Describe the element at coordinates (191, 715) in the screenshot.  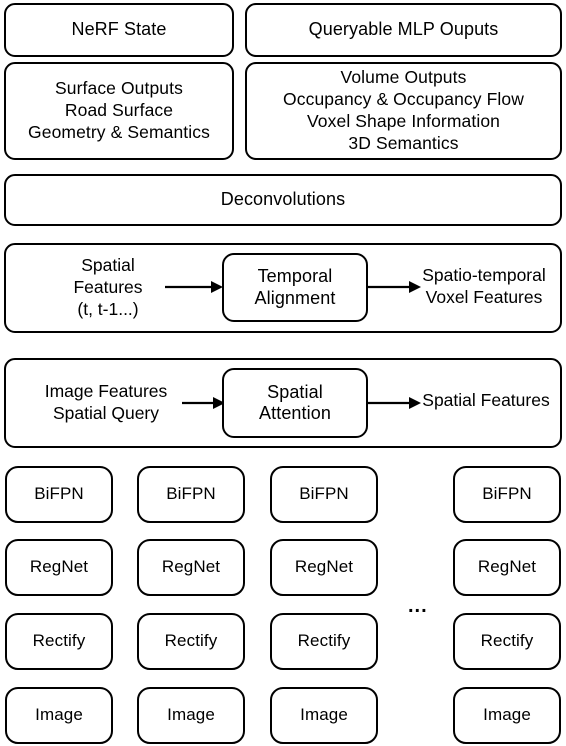
I see `block-image-2: Image` at that location.